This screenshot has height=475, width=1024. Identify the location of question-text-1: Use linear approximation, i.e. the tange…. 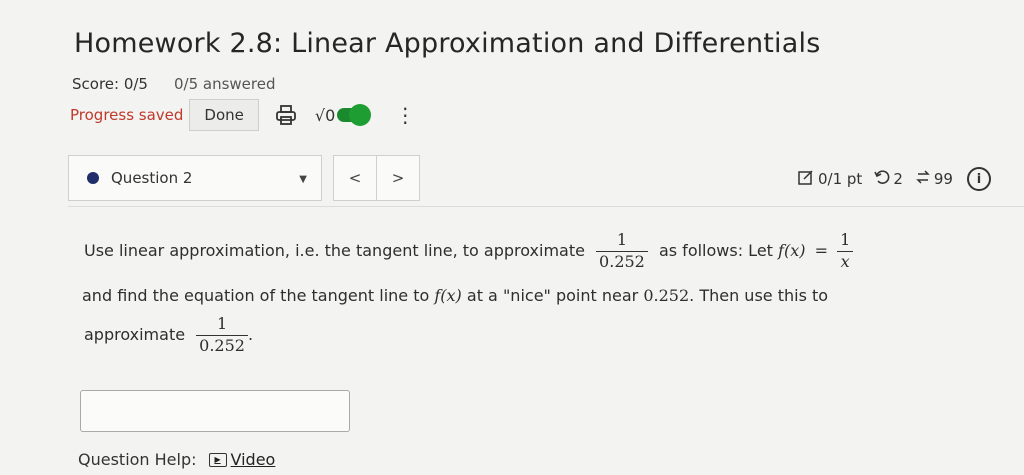
(334, 250).